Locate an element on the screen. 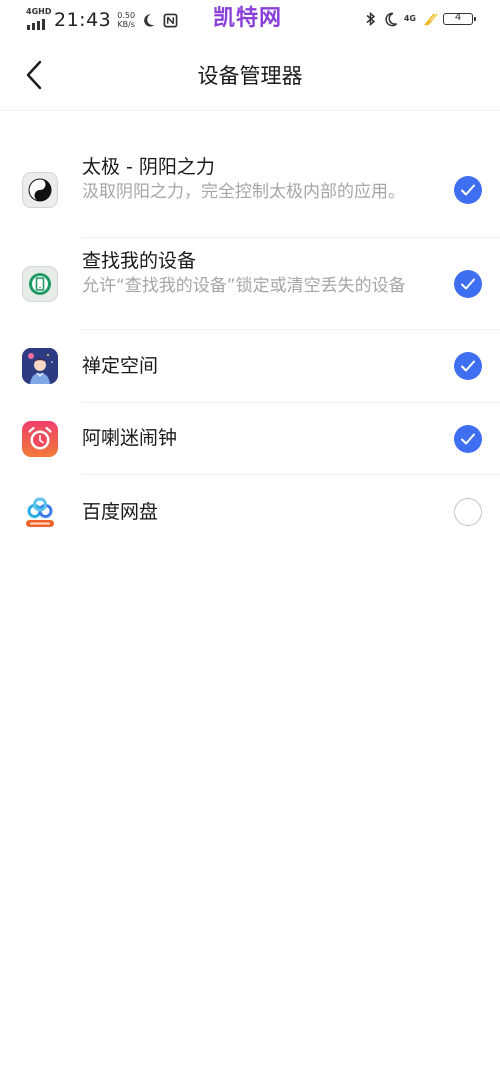 The height and width of the screenshot is (1083, 500). list-item: 禅定空间 is located at coordinates (250, 366).